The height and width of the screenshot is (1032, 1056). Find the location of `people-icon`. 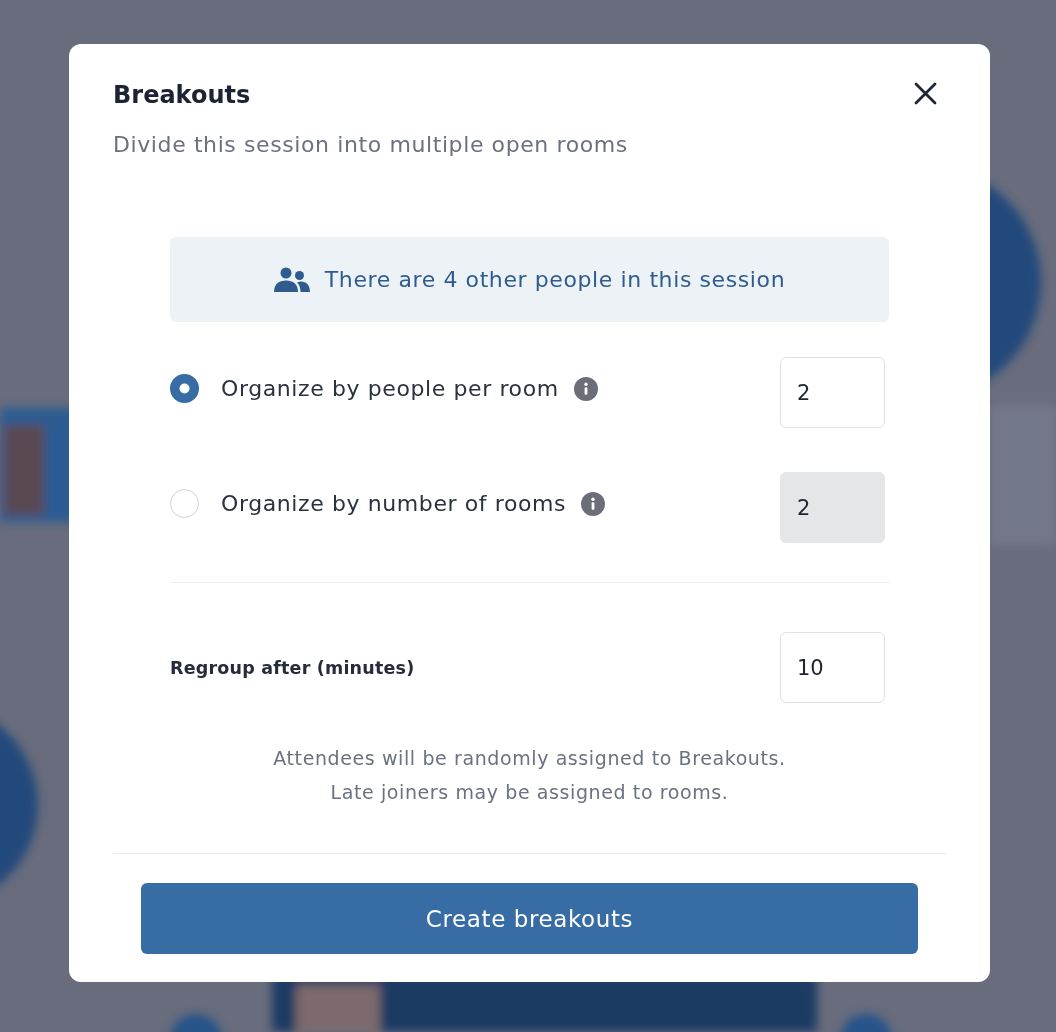

people-icon is located at coordinates (291, 279).